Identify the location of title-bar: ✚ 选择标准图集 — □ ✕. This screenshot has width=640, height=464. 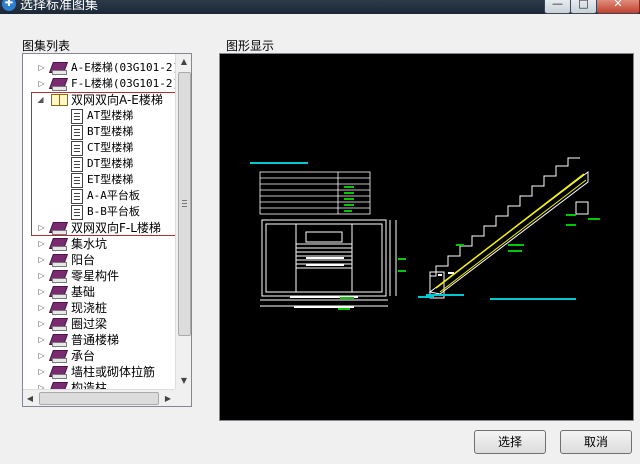
(320, 7).